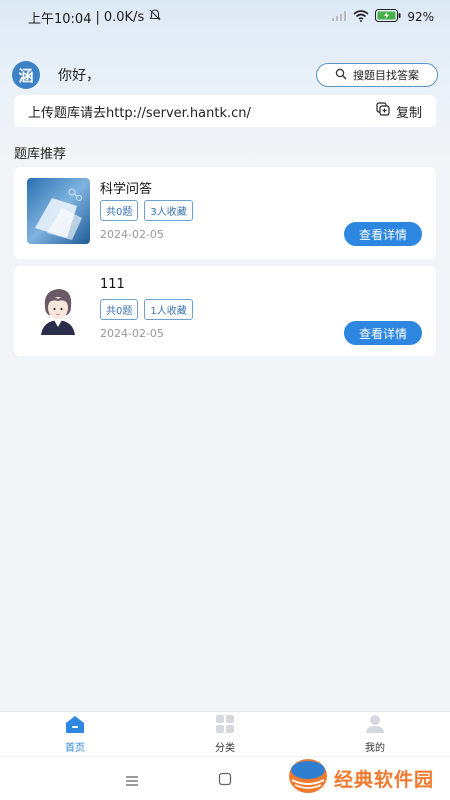  Describe the element at coordinates (79, 76) in the screenshot. I see `greeting-text: 你好，` at that location.